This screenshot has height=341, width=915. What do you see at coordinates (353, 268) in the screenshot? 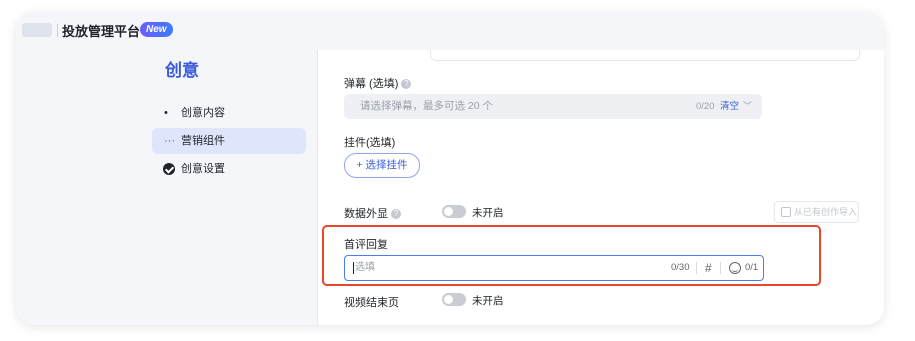
I see `text-cursor` at bounding box center [353, 268].